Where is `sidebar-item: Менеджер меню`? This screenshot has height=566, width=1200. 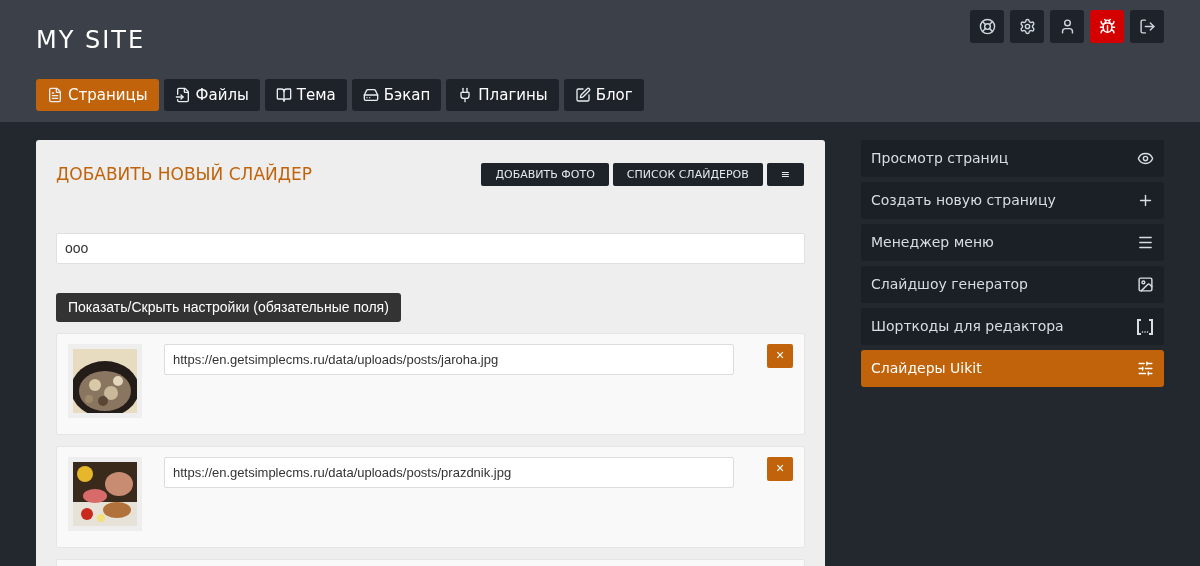 sidebar-item: Менеджер меню is located at coordinates (1012, 242).